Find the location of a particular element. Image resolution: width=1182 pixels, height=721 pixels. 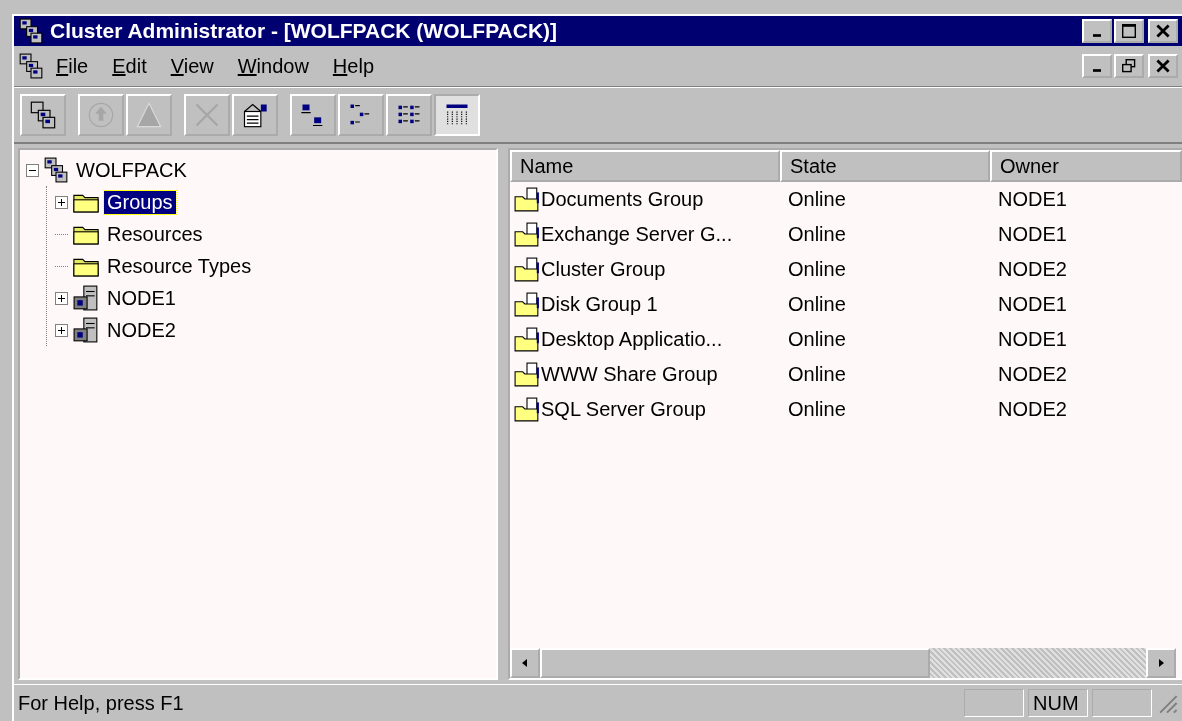

table-cell: Disk Group 1 is located at coordinates (599, 304).